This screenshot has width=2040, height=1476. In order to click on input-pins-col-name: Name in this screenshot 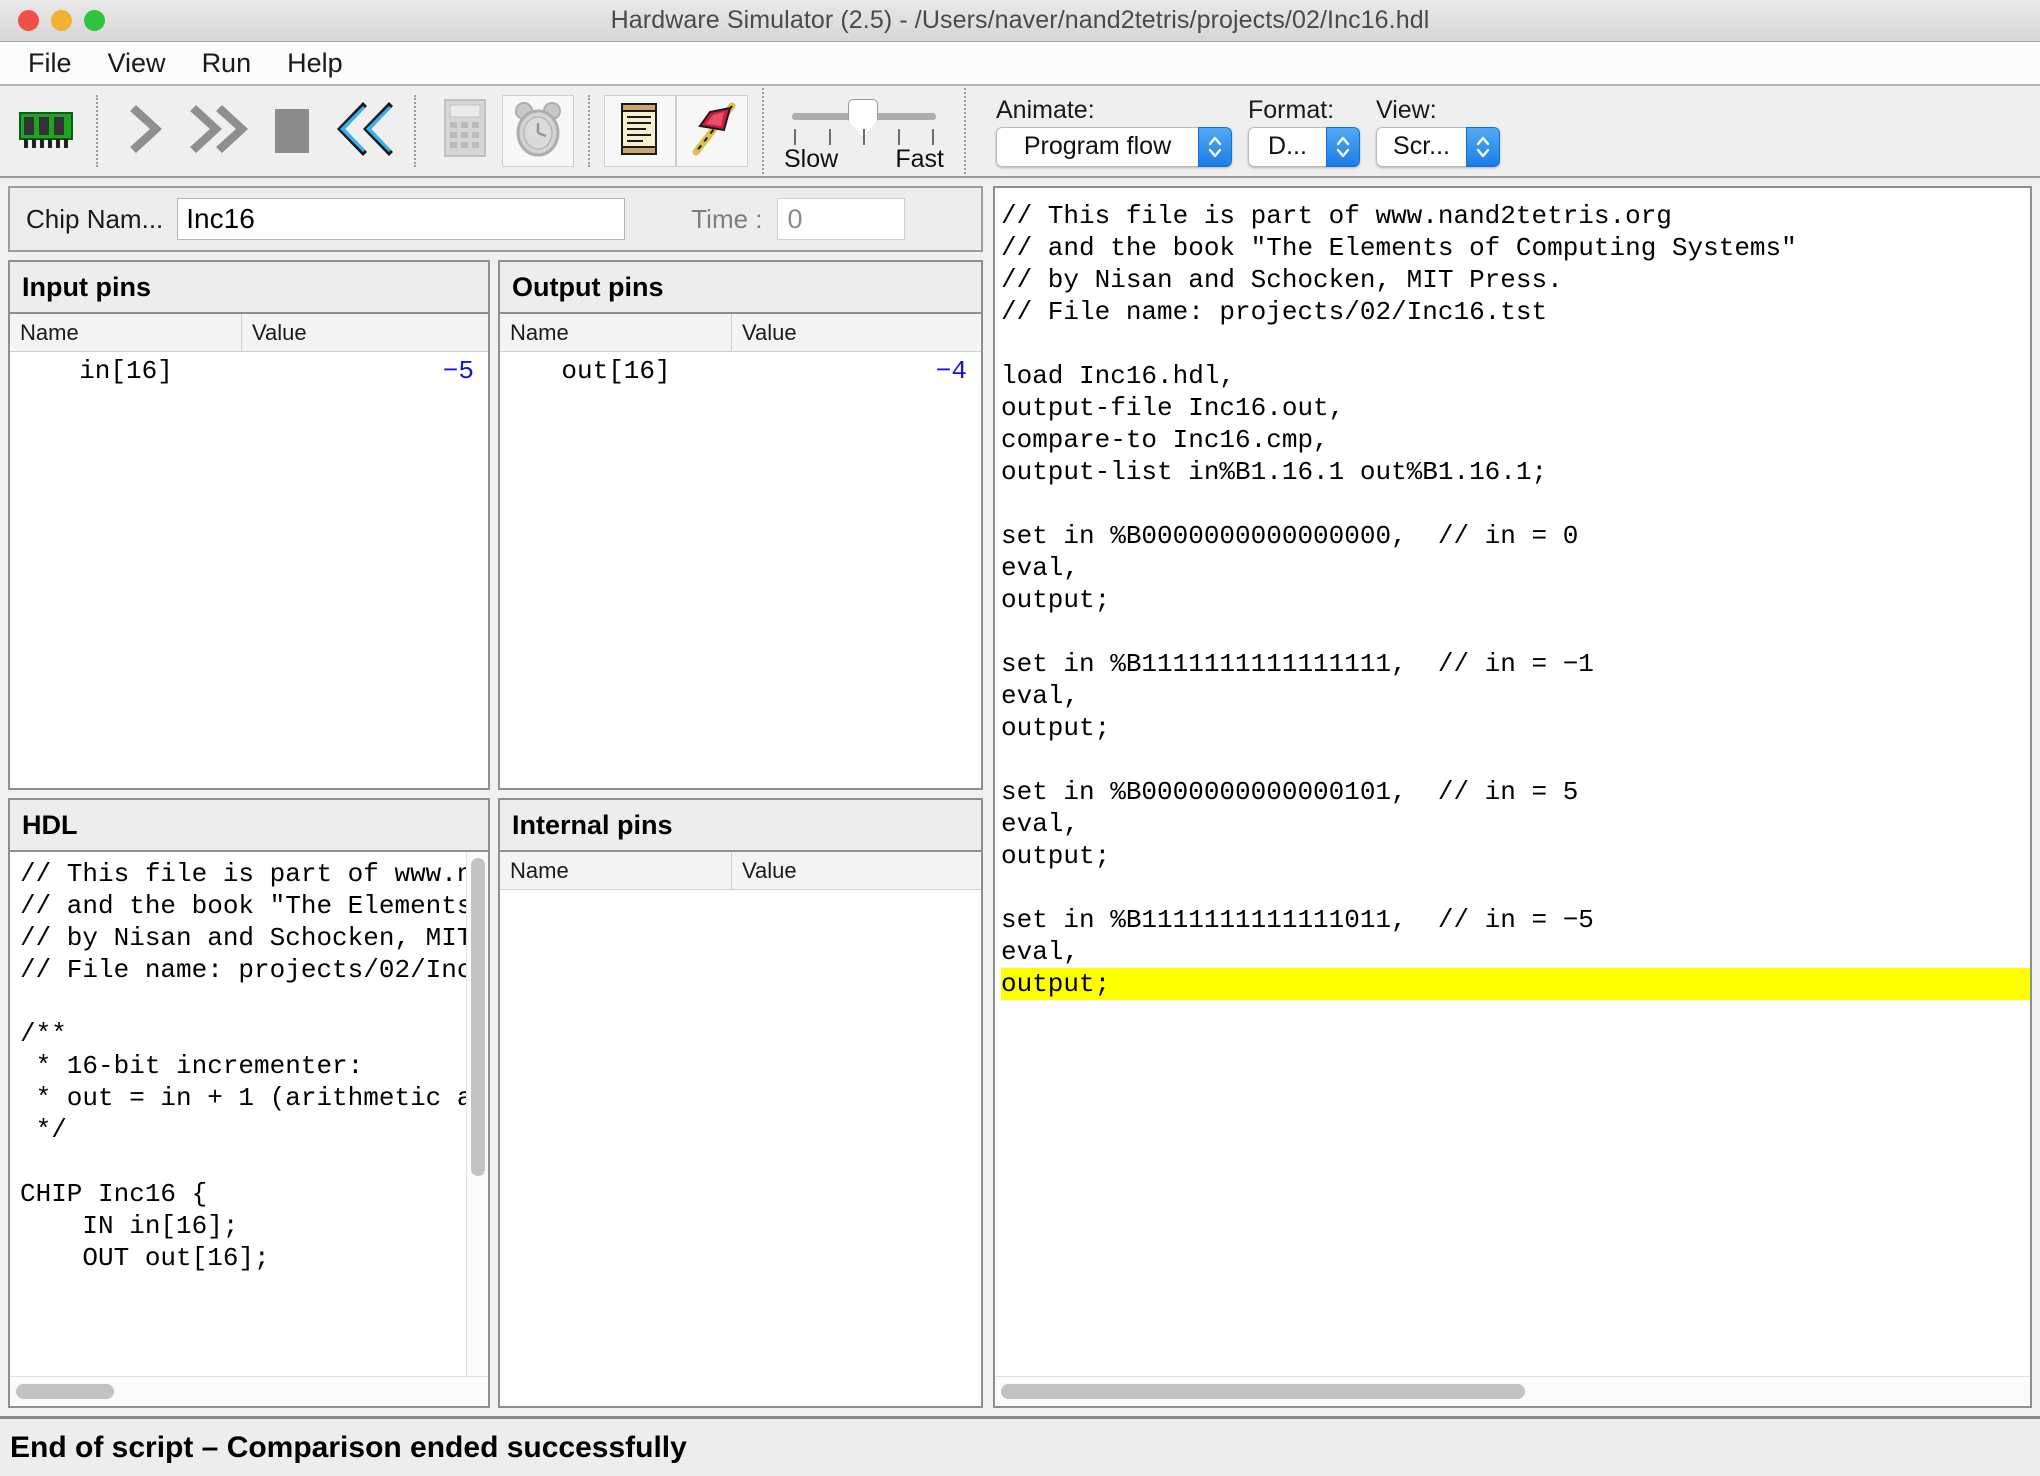, I will do `click(126, 332)`.